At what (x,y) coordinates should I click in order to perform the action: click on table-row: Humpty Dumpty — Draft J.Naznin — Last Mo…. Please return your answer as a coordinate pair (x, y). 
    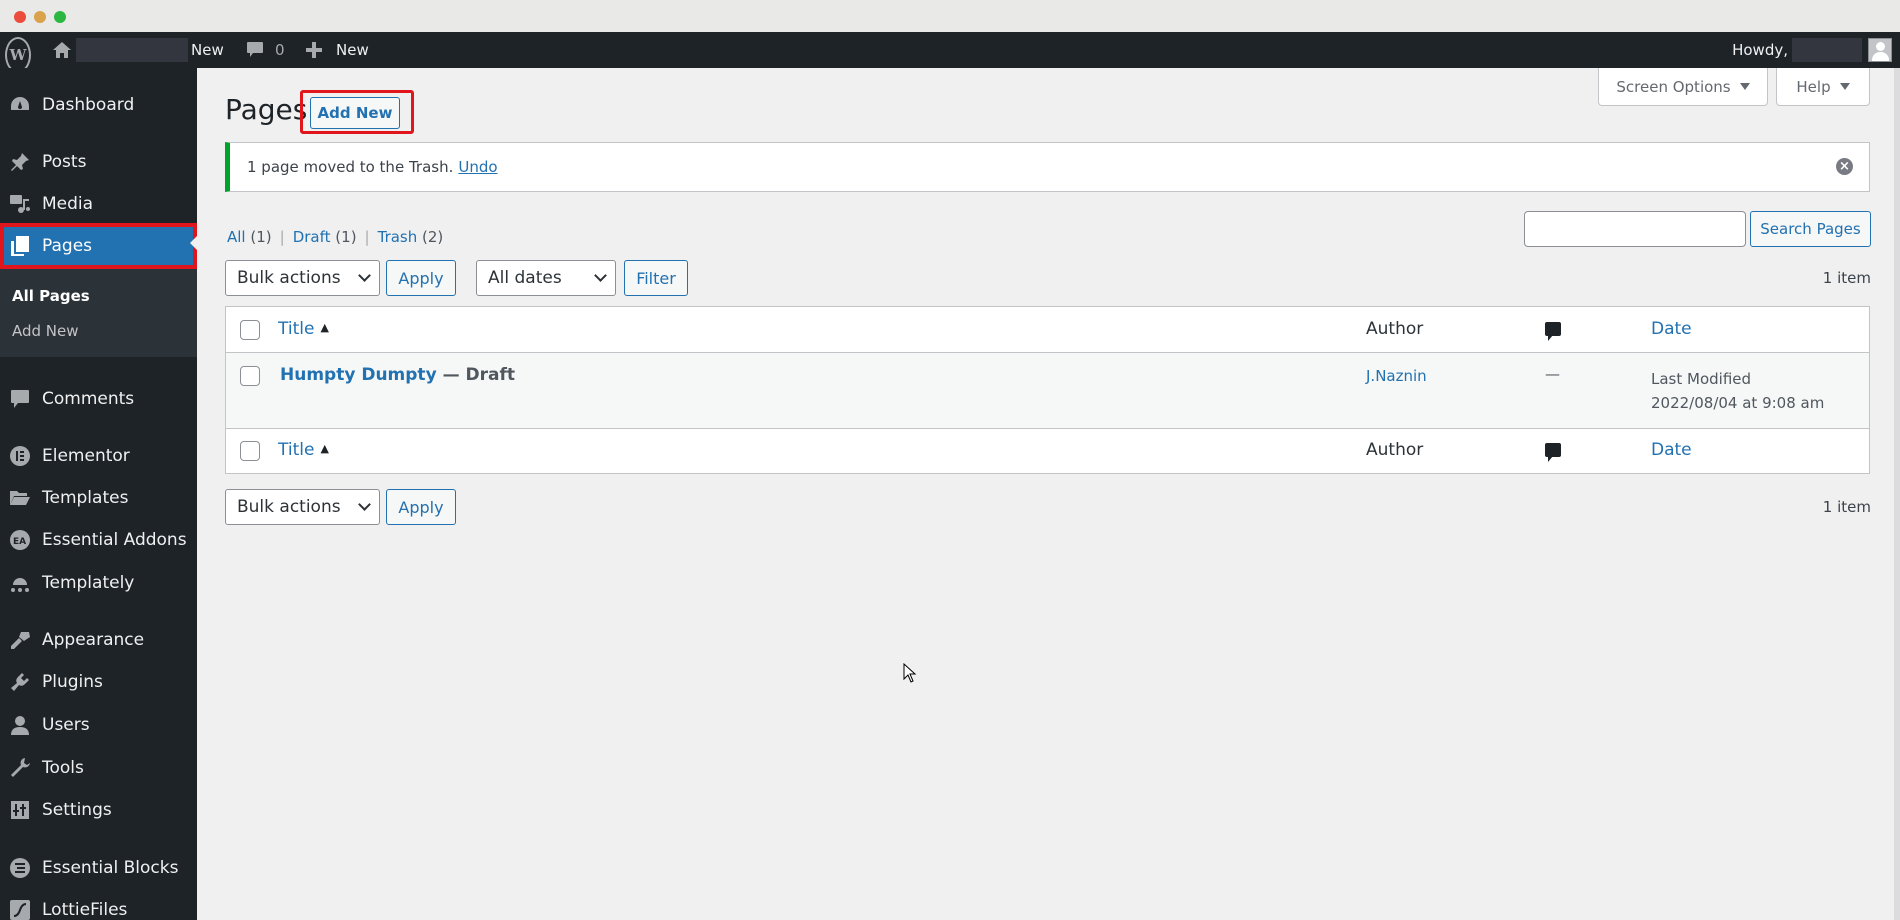
    Looking at the image, I should click on (1047, 391).